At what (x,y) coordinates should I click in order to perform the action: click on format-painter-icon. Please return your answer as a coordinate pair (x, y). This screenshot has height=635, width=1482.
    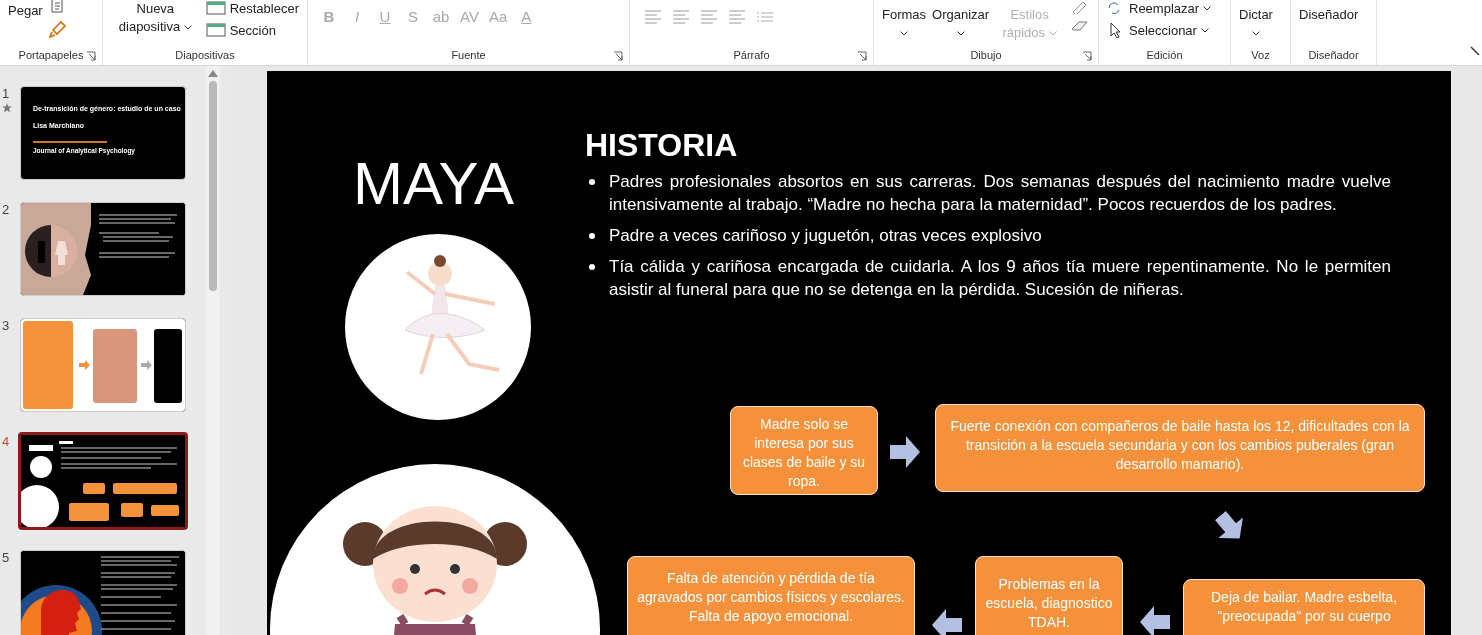
    Looking at the image, I should click on (58, 29).